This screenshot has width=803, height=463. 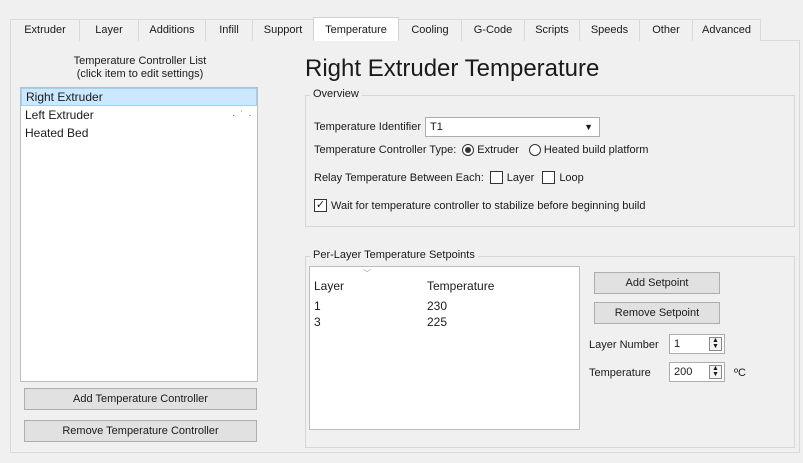 I want to click on setpoint-table: ﹀ Layer Temperature 1 230 3 225, so click(x=444, y=348).